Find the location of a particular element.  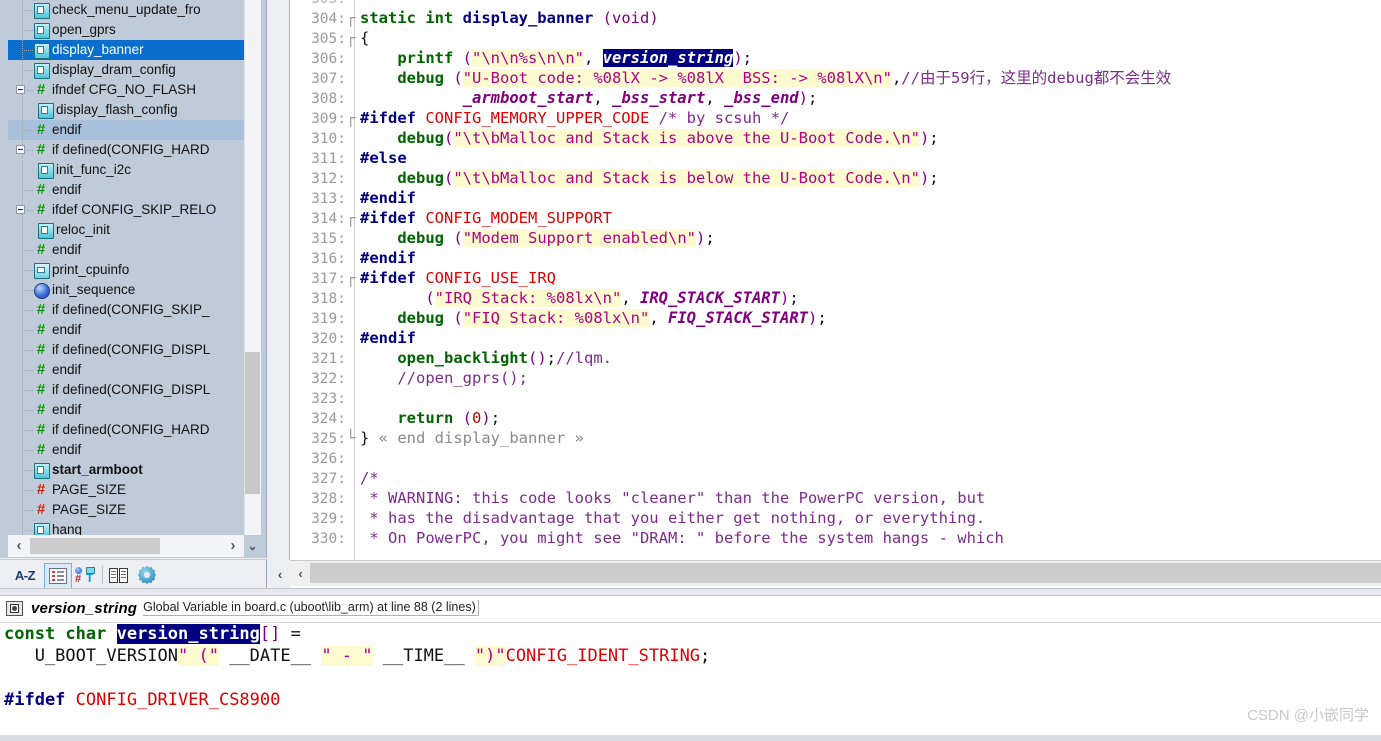

code-line: 314:┌ #ifdef CONFIG_MODEM_SUPPORT is located at coordinates (835, 218).